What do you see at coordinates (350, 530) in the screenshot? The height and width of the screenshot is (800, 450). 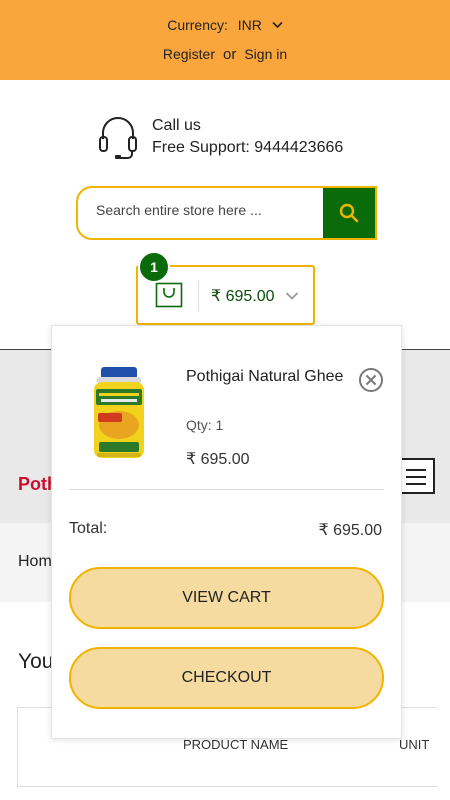 I see `total-value: ₹ 695.00` at bounding box center [350, 530].